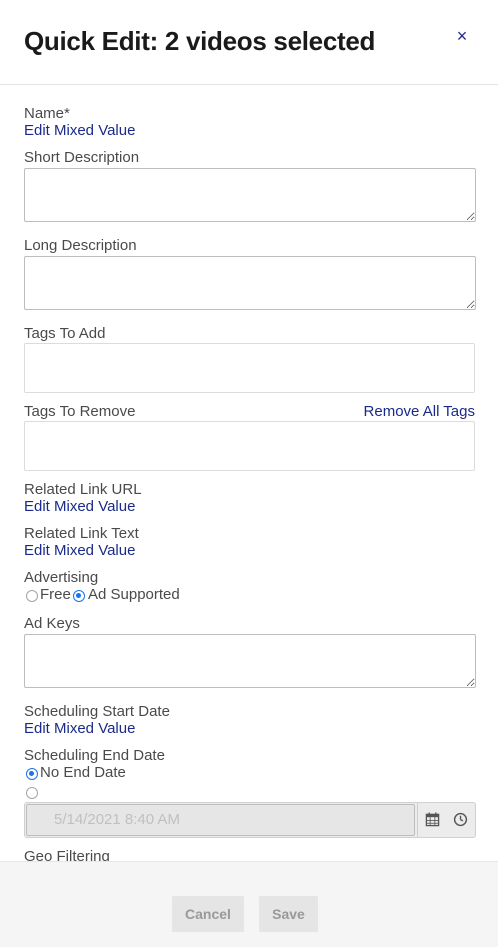 The image size is (498, 947). What do you see at coordinates (52, 623) in the screenshot?
I see `ad-keys-label: Ad Keys` at bounding box center [52, 623].